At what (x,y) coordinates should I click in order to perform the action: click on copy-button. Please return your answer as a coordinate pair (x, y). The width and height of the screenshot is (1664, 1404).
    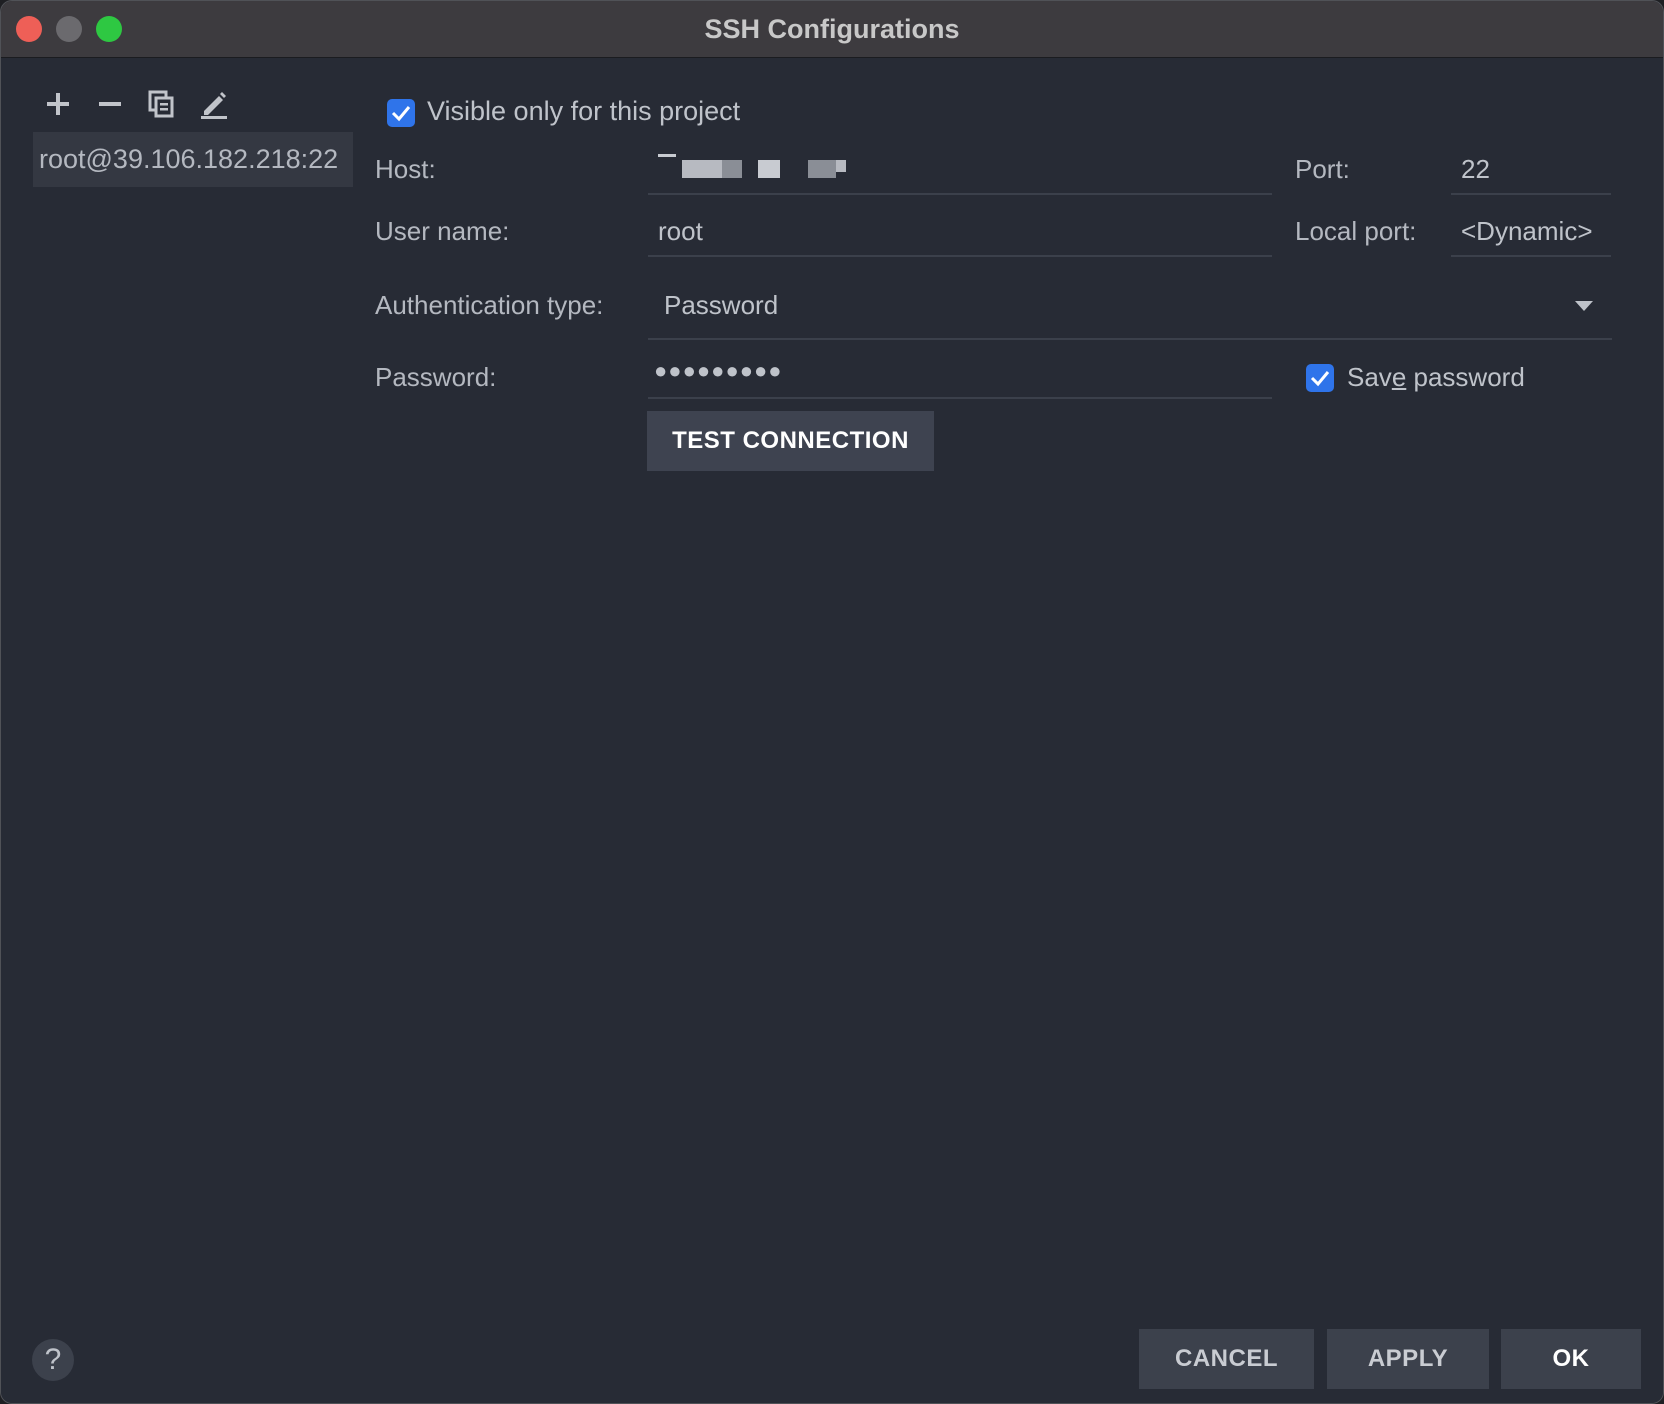
    Looking at the image, I should click on (162, 104).